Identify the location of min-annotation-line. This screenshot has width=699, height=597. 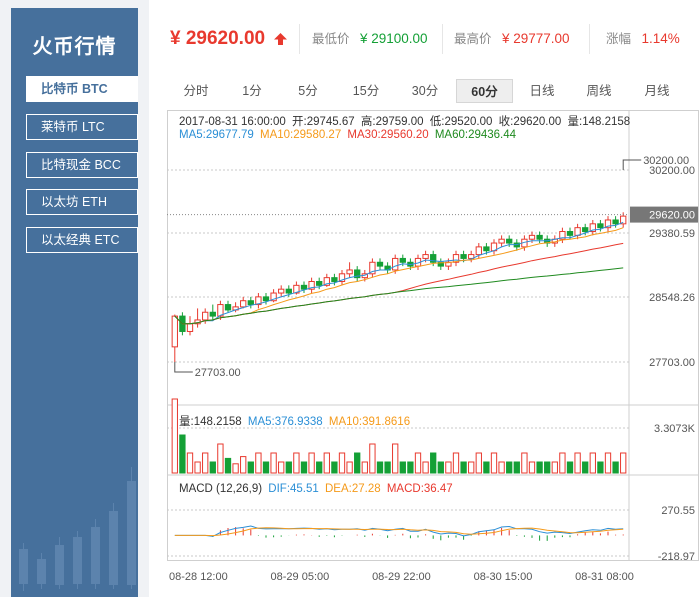
(183, 367).